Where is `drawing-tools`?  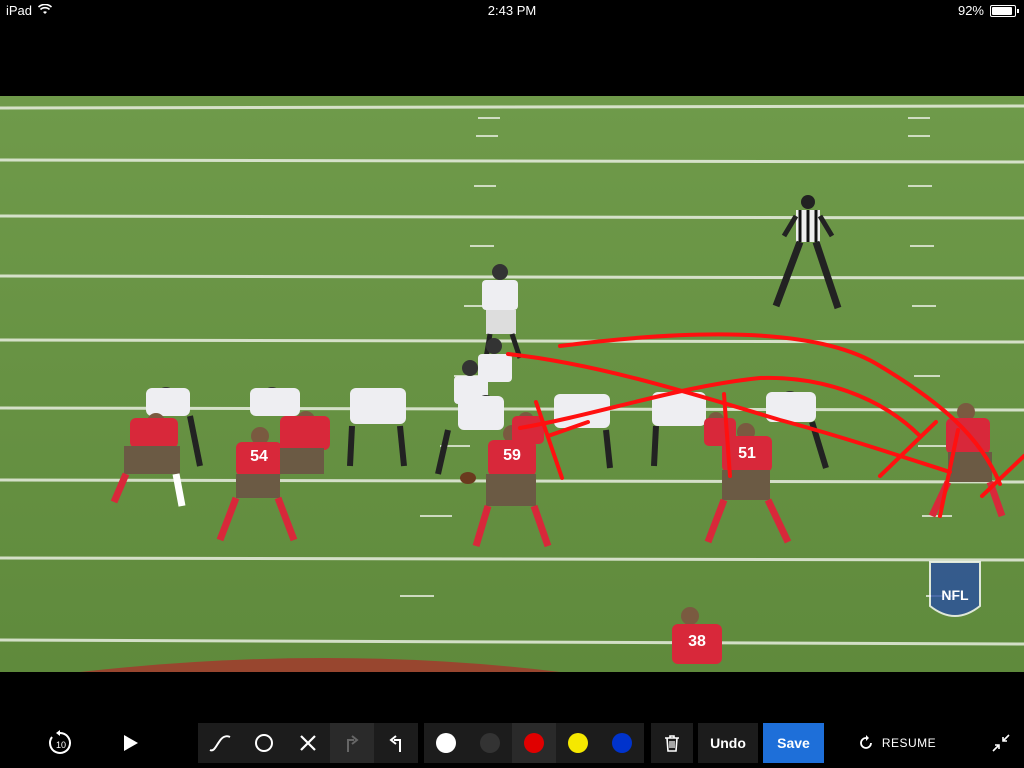 drawing-tools is located at coordinates (308, 743).